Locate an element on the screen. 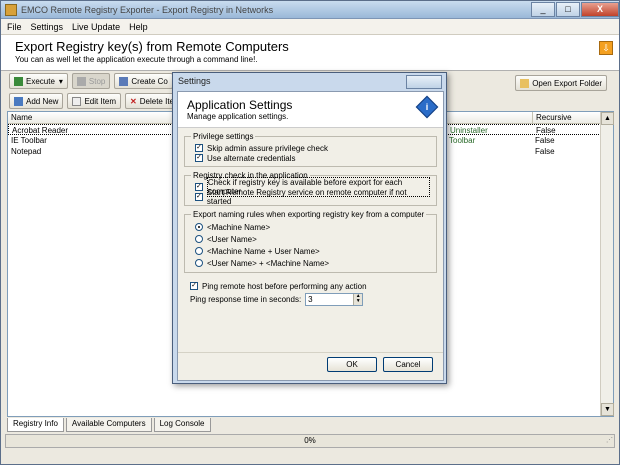 Image resolution: width=620 pixels, height=465 pixels. resize-grip-icon: ⋰ is located at coordinates (609, 441).